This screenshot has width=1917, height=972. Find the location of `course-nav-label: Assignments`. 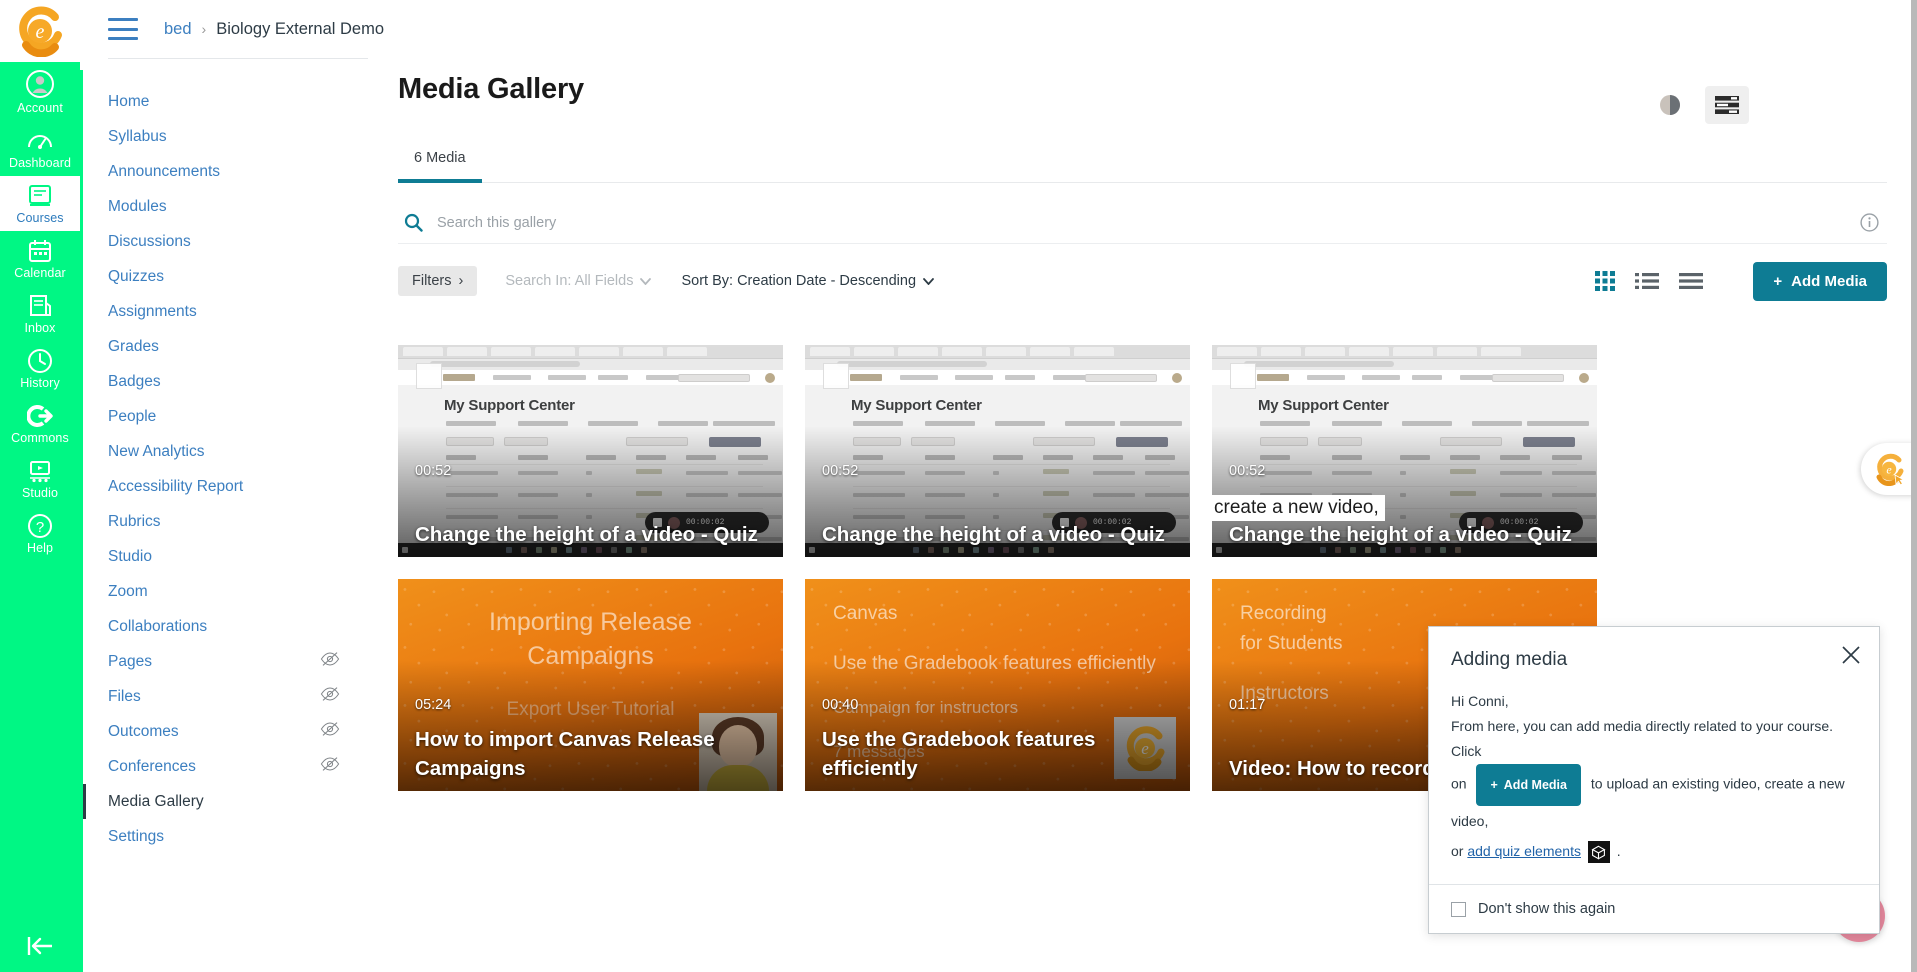

course-nav-label: Assignments is located at coordinates (152, 311).